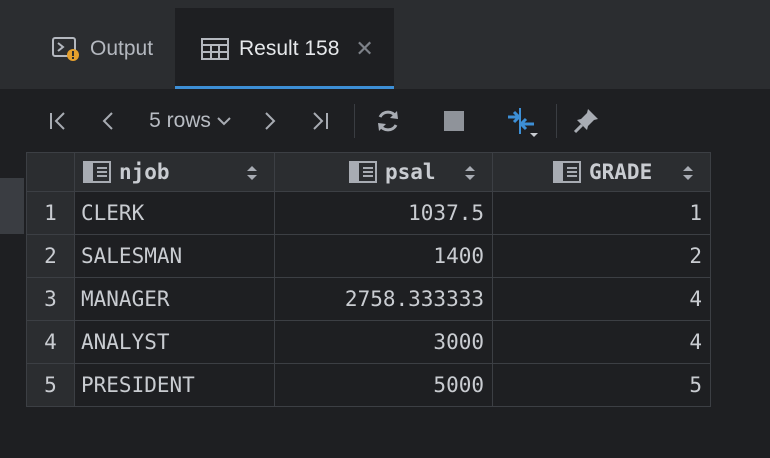 This screenshot has width=770, height=458. What do you see at coordinates (364, 49) in the screenshot?
I see `close-icon: ✕` at bounding box center [364, 49].